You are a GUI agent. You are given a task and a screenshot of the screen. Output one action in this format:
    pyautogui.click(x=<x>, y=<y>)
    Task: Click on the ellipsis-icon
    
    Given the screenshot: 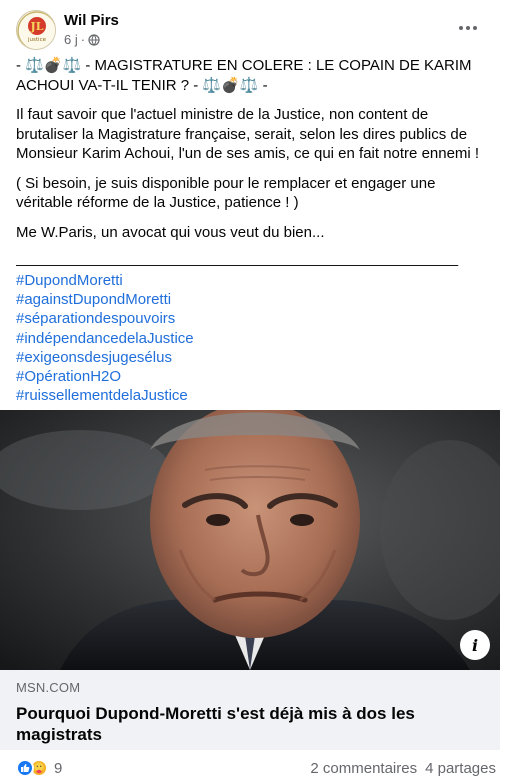 What is the action you would take?
    pyautogui.click(x=468, y=28)
    